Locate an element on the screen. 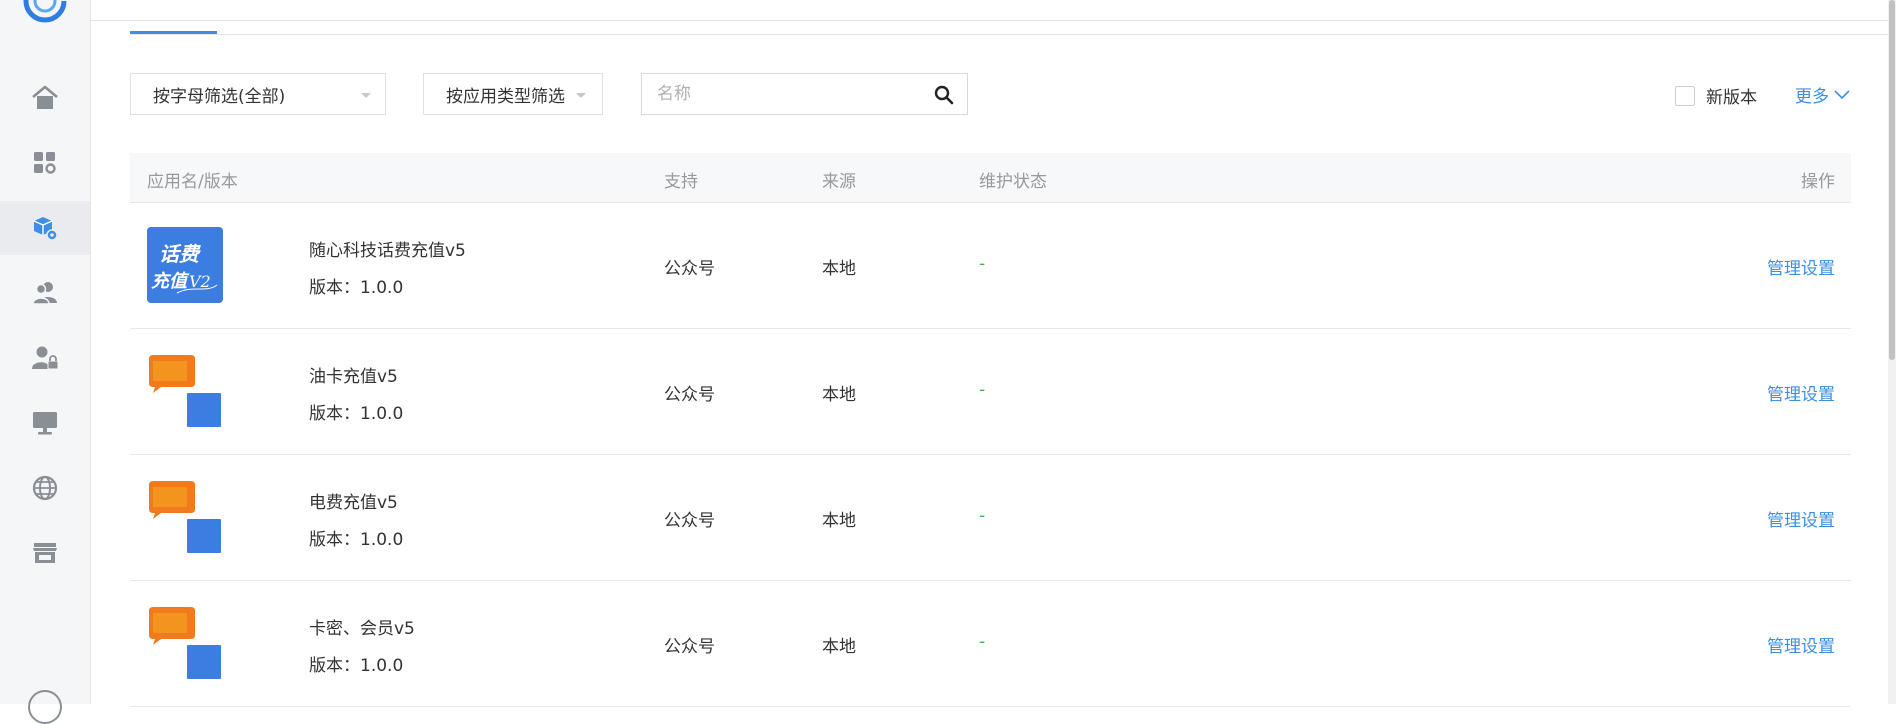 This screenshot has height=724, width=1896. sidebar-item-monitor is located at coordinates (45, 423).